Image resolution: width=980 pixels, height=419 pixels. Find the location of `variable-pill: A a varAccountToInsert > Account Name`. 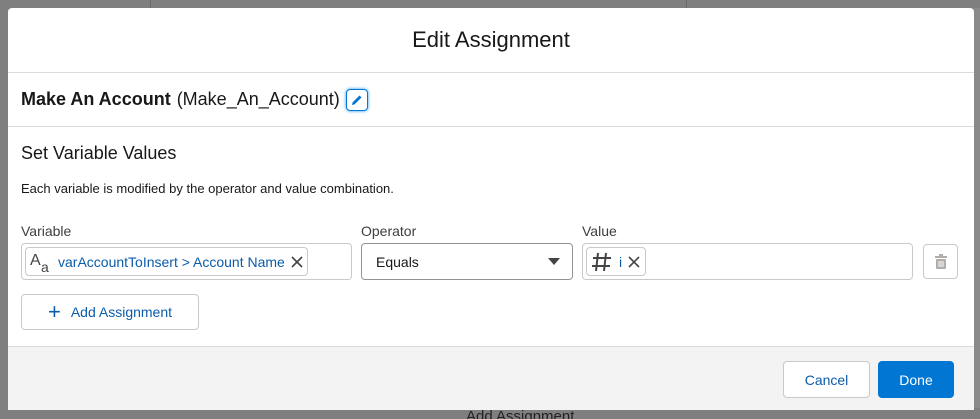

variable-pill: A a varAccountToInsert > Account Name is located at coordinates (166, 261).